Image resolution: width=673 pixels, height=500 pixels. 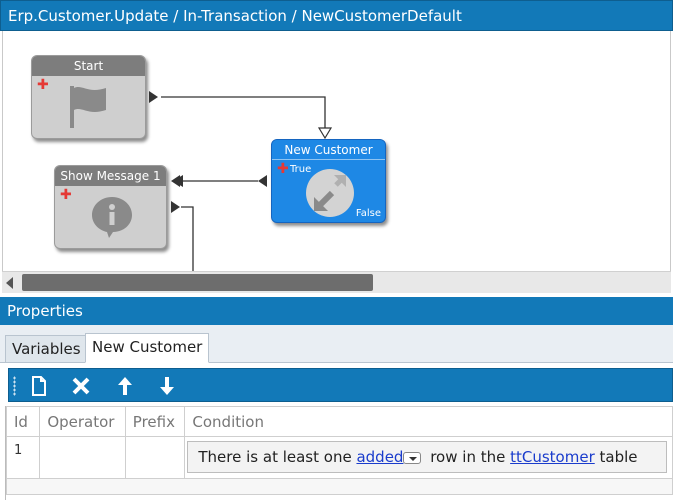 I want to click on start-output-port, so click(x=153, y=97).